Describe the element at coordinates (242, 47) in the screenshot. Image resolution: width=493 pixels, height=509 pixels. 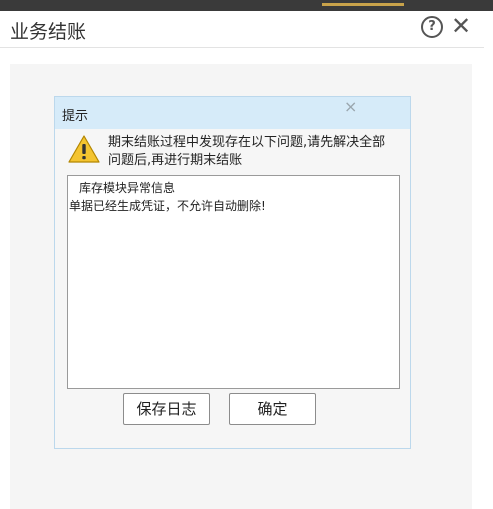
I see `title-divider` at that location.